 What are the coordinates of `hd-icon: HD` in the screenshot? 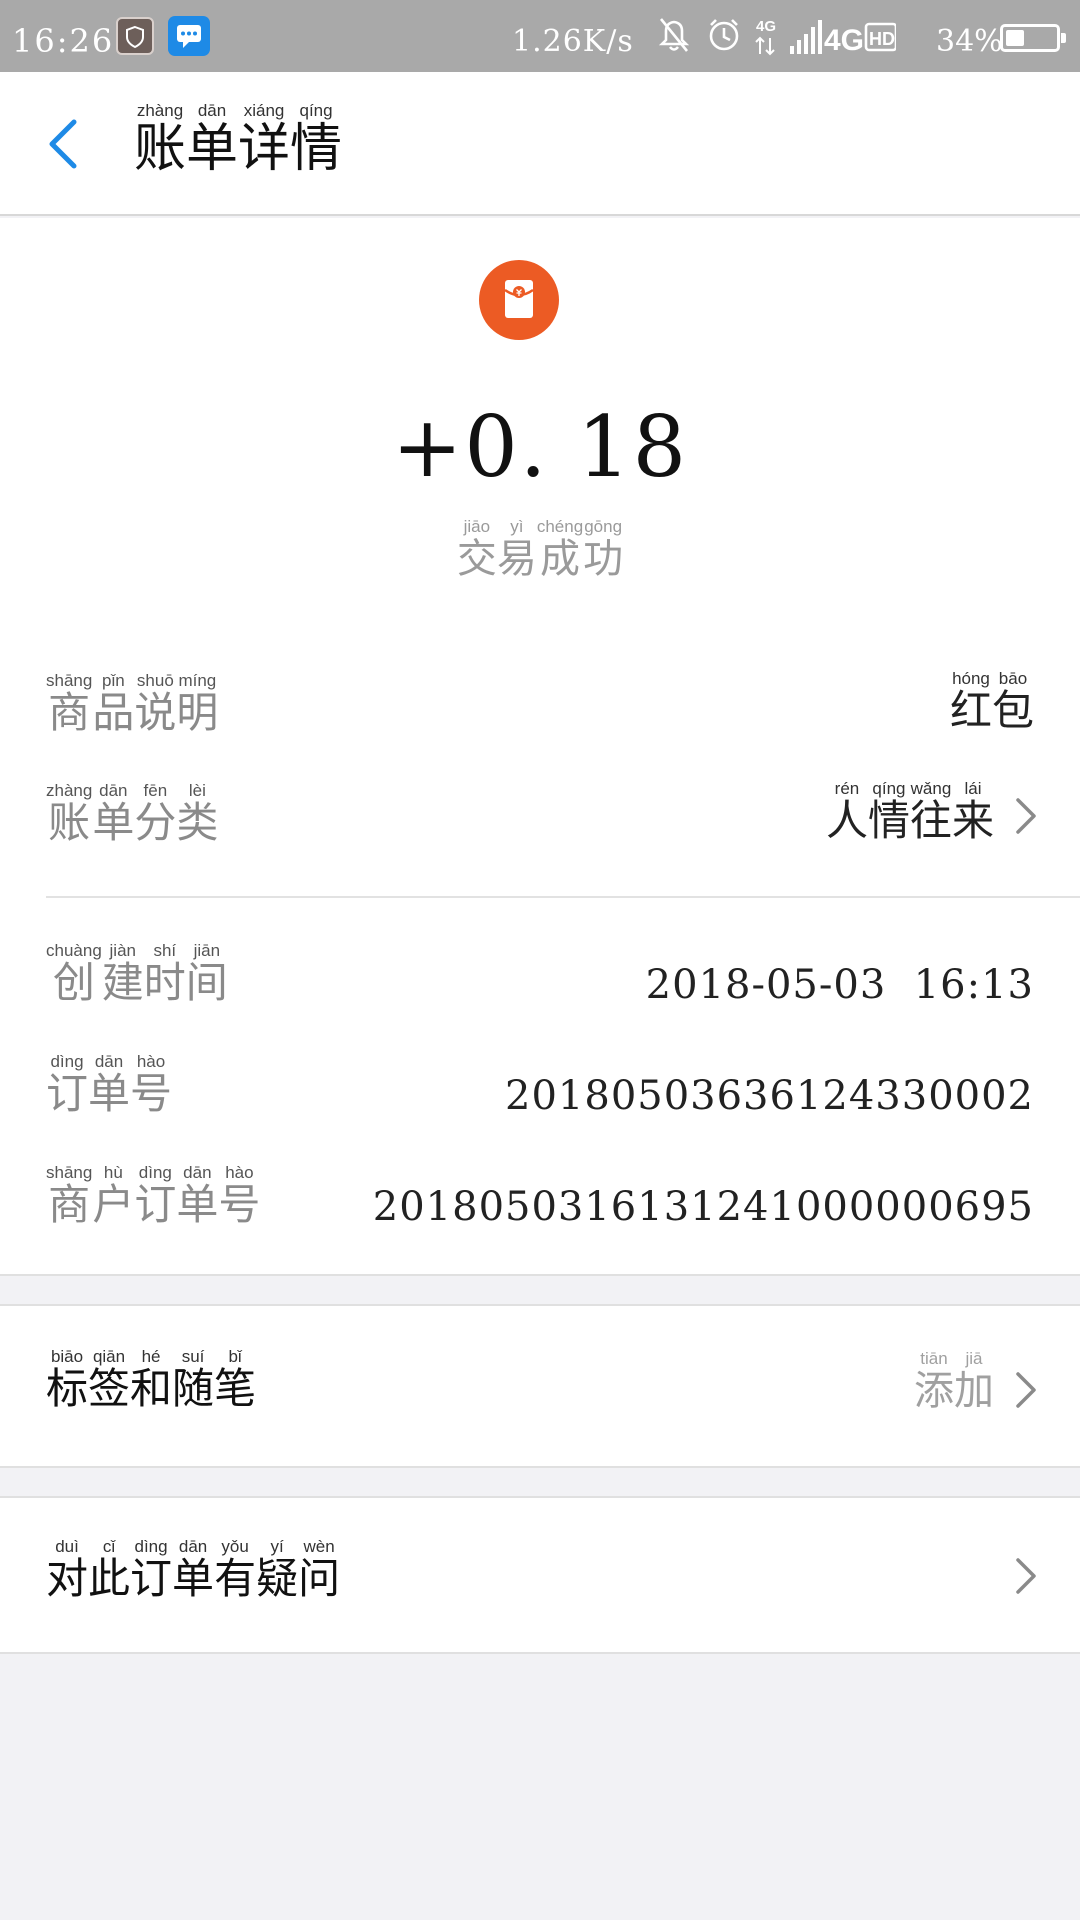 It's located at (880, 37).